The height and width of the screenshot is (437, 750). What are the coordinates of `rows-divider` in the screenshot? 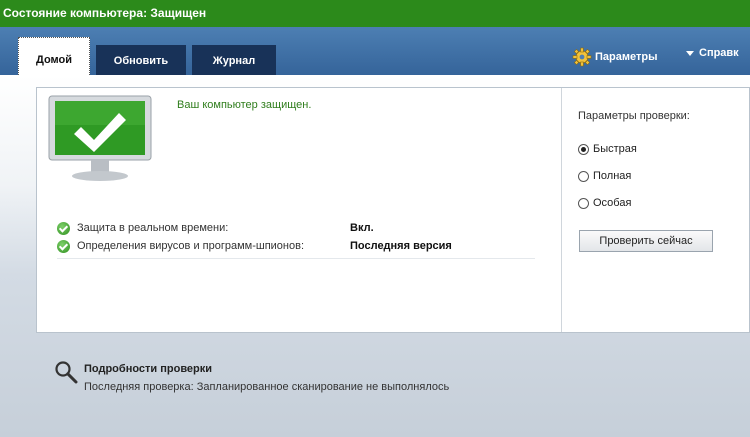 It's located at (296, 258).